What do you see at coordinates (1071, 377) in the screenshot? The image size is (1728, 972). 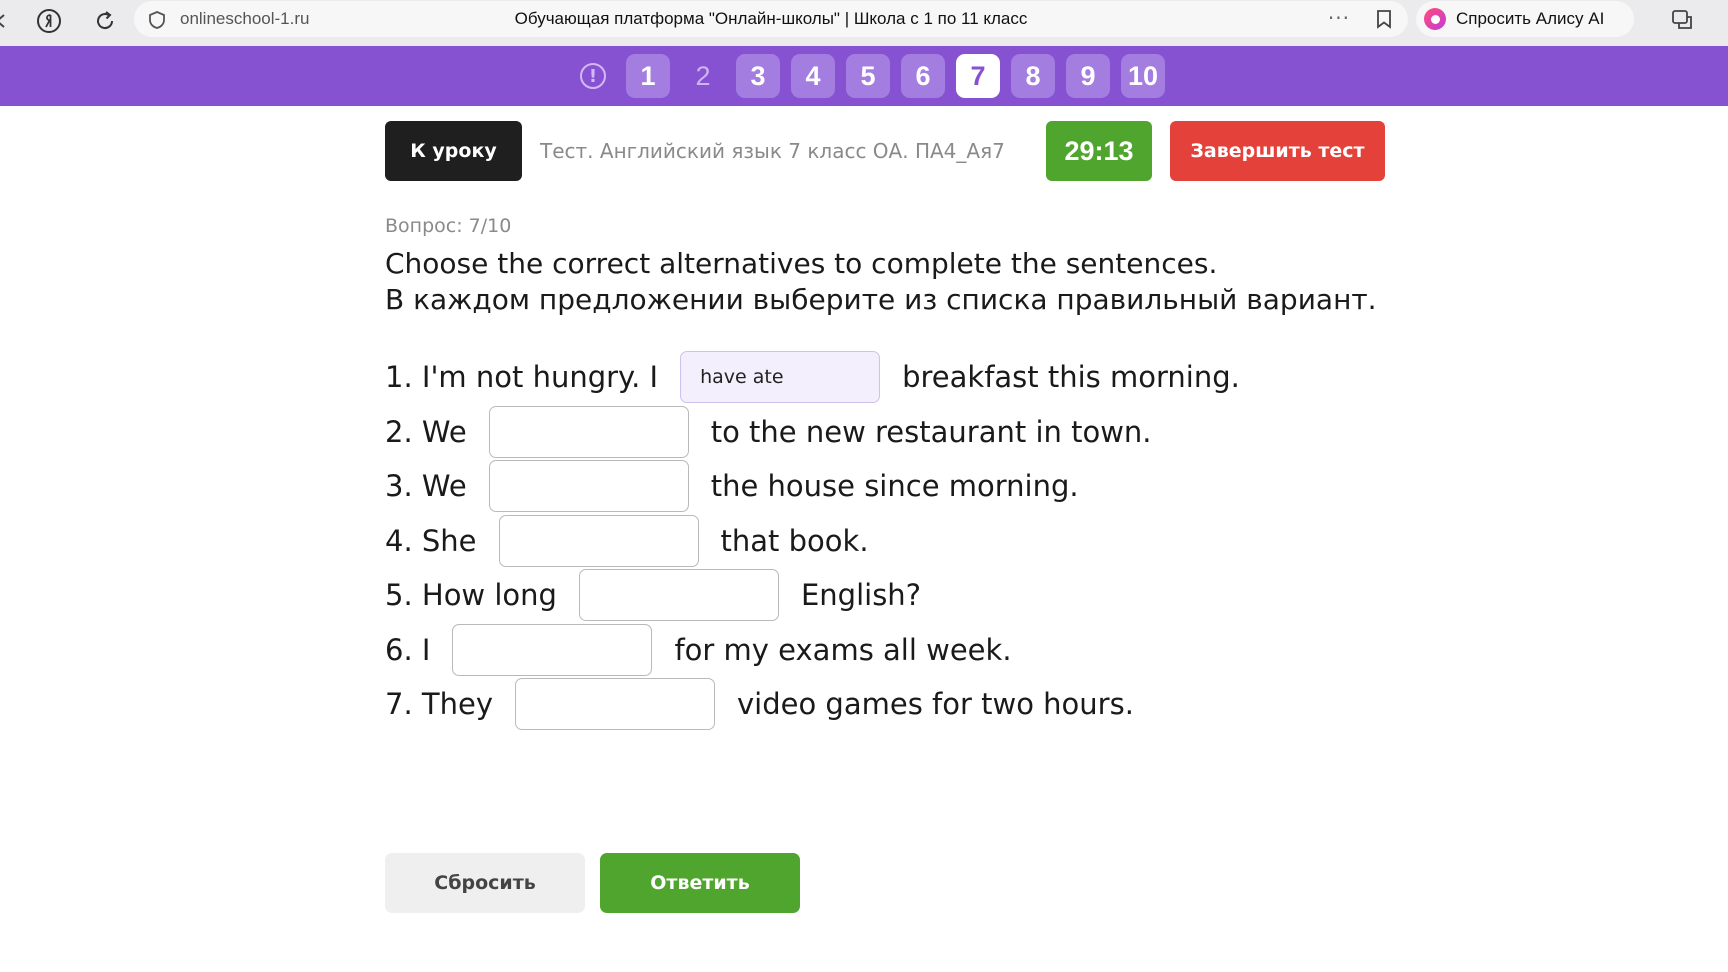 I see `sentence-1-end: breakfast this morning.` at bounding box center [1071, 377].